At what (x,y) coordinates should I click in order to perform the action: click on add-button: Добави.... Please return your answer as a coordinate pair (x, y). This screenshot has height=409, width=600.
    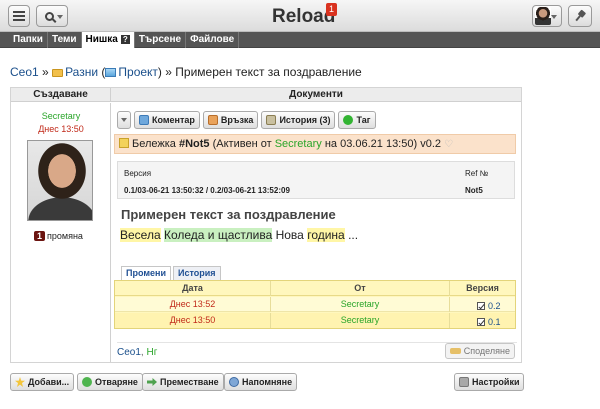
    Looking at the image, I should click on (42, 382).